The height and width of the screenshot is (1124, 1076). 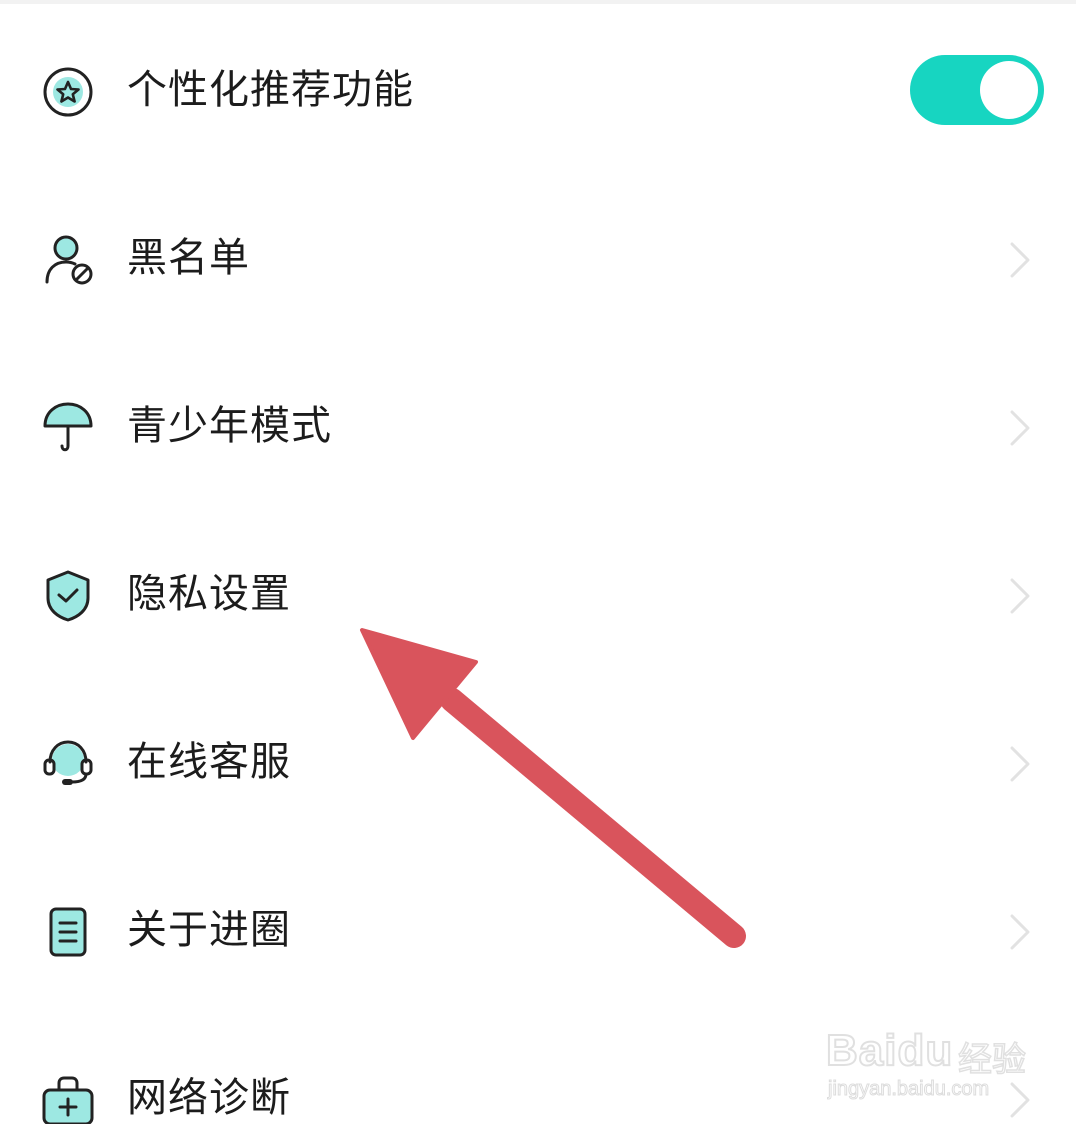 I want to click on setting-label: 隐私设置, so click(x=209, y=594).